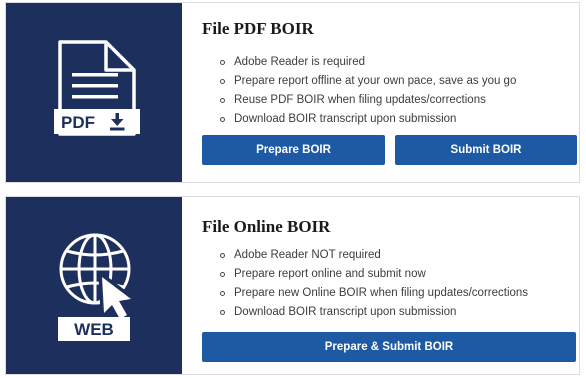 This screenshot has width=586, height=378. I want to click on globe-icon: WEB, so click(96, 287).